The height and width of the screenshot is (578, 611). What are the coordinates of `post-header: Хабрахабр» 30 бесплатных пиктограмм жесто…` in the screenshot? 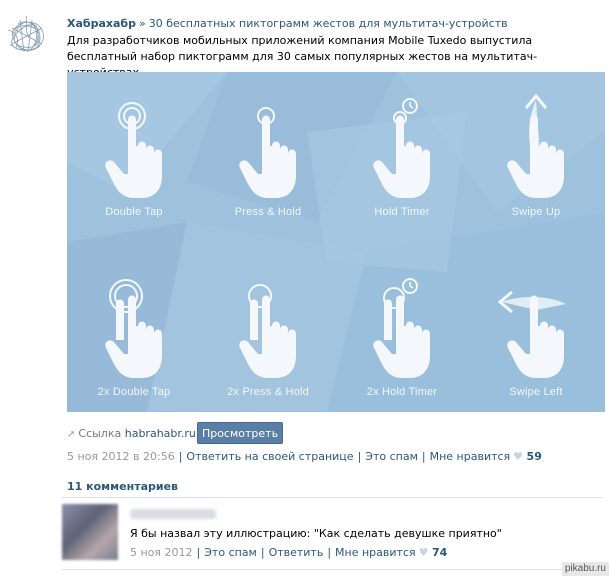 It's located at (332, 23).